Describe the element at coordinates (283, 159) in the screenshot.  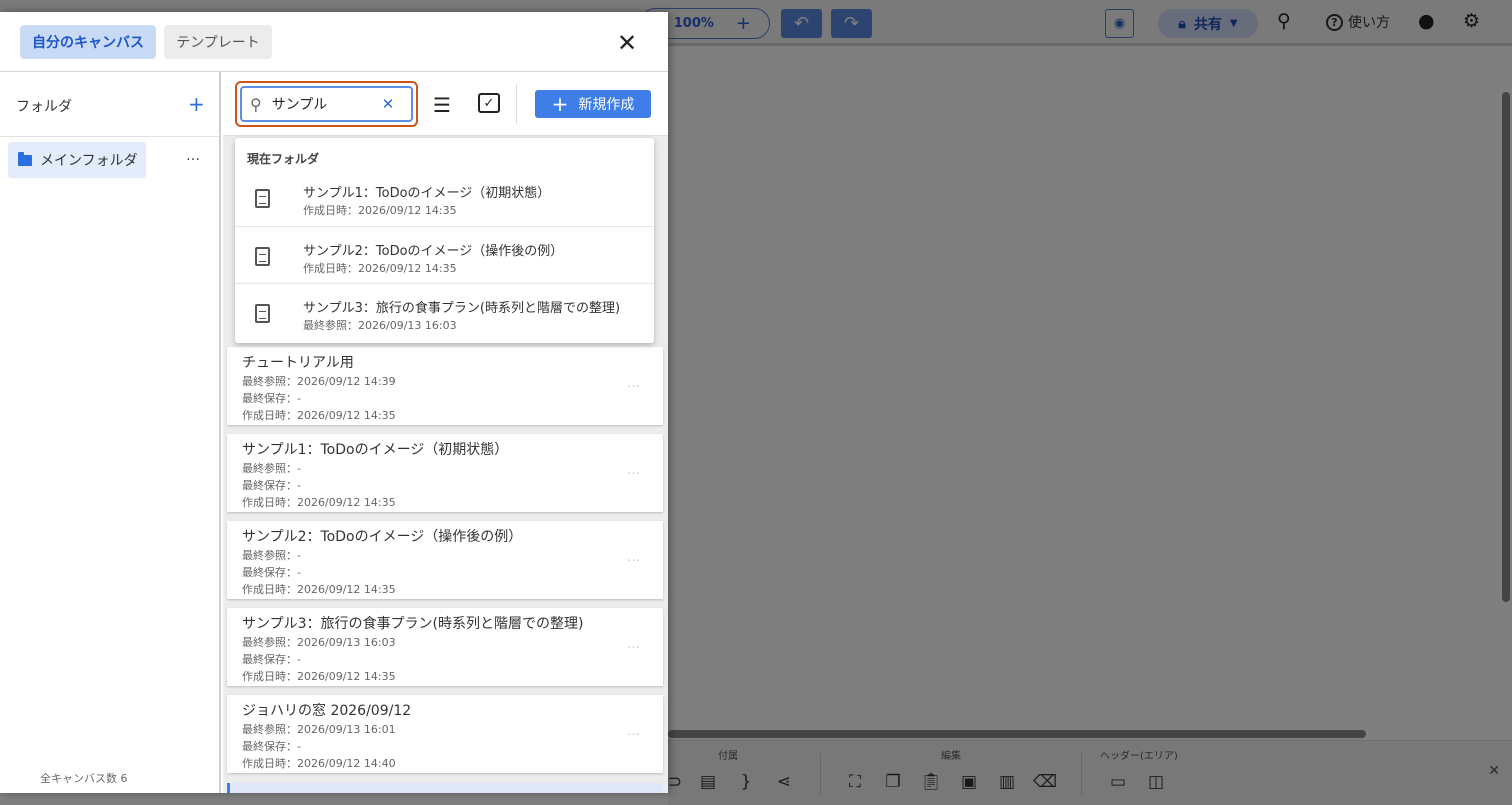
I see `suggestions-heading: 現在フォルダ` at that location.